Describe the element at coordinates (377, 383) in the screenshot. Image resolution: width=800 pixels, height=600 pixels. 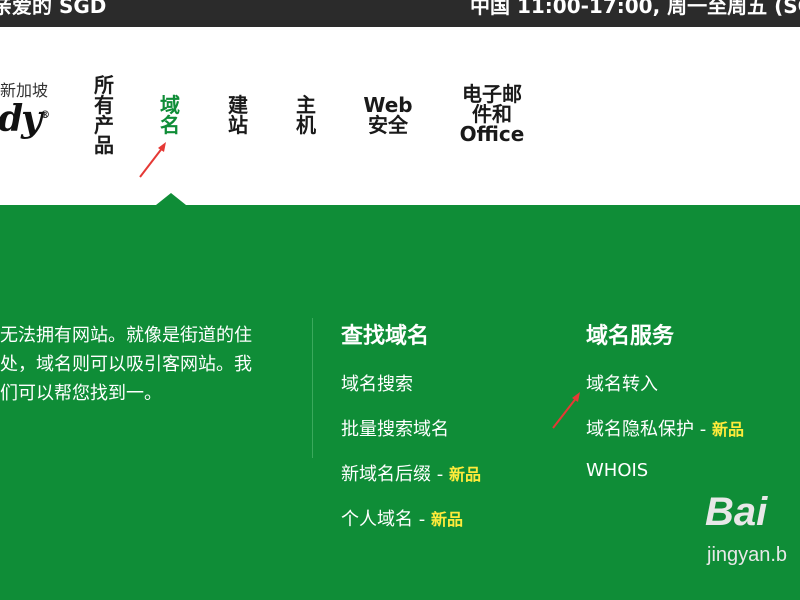
I see `link-domain-search: 域名搜索` at that location.